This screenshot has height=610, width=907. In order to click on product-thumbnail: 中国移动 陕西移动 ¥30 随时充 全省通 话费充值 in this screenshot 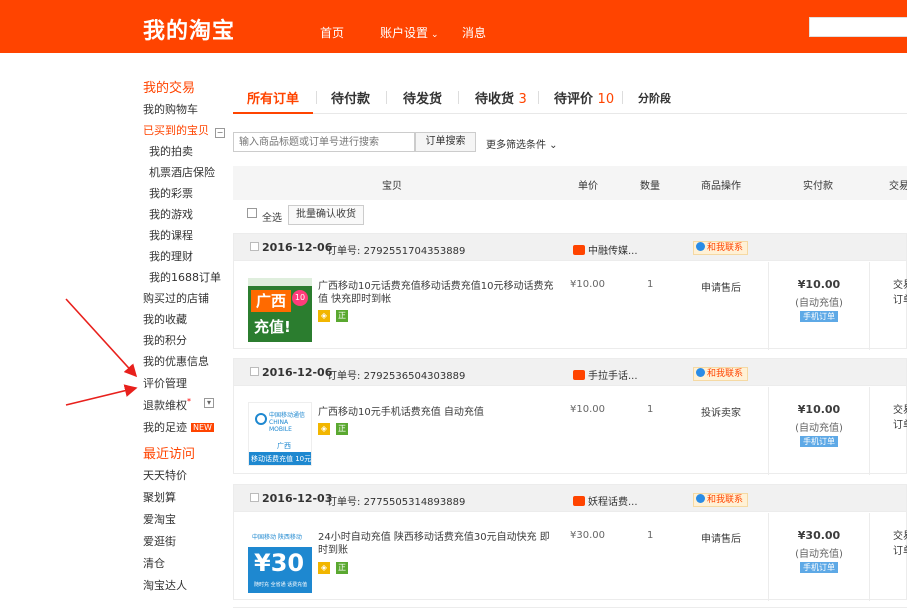, I will do `click(280, 561)`.